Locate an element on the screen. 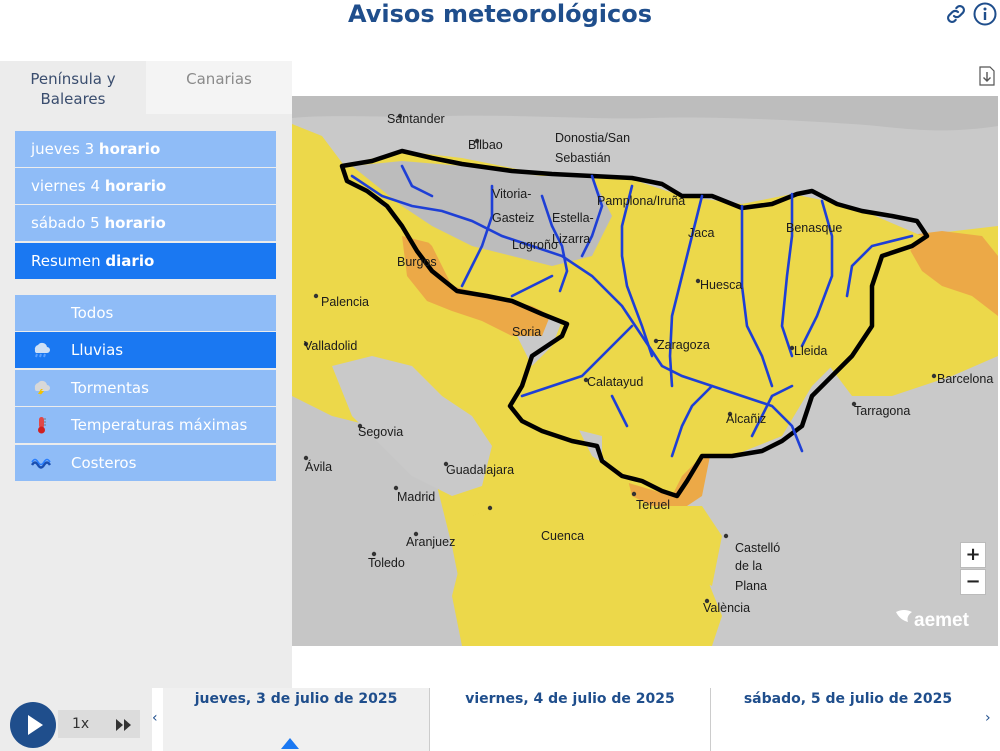 This screenshot has width=1000, height=751. city-label: Ávila is located at coordinates (318, 466).